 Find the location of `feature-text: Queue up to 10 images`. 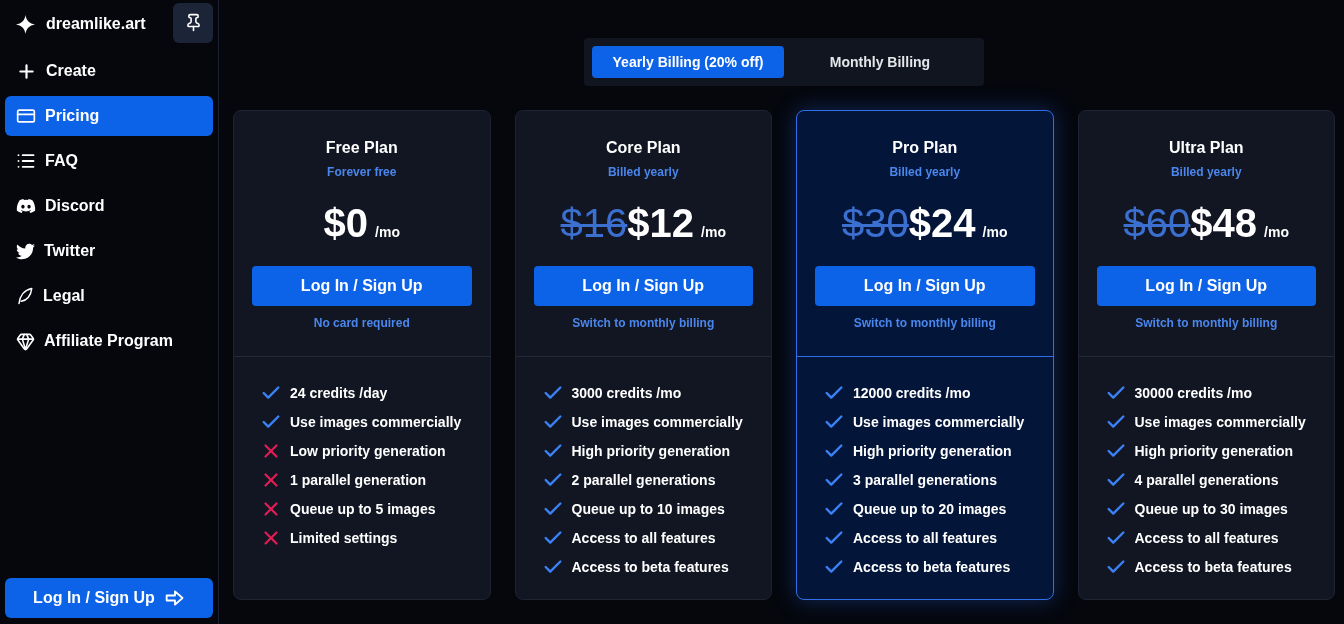

feature-text: Queue up to 10 images is located at coordinates (648, 509).